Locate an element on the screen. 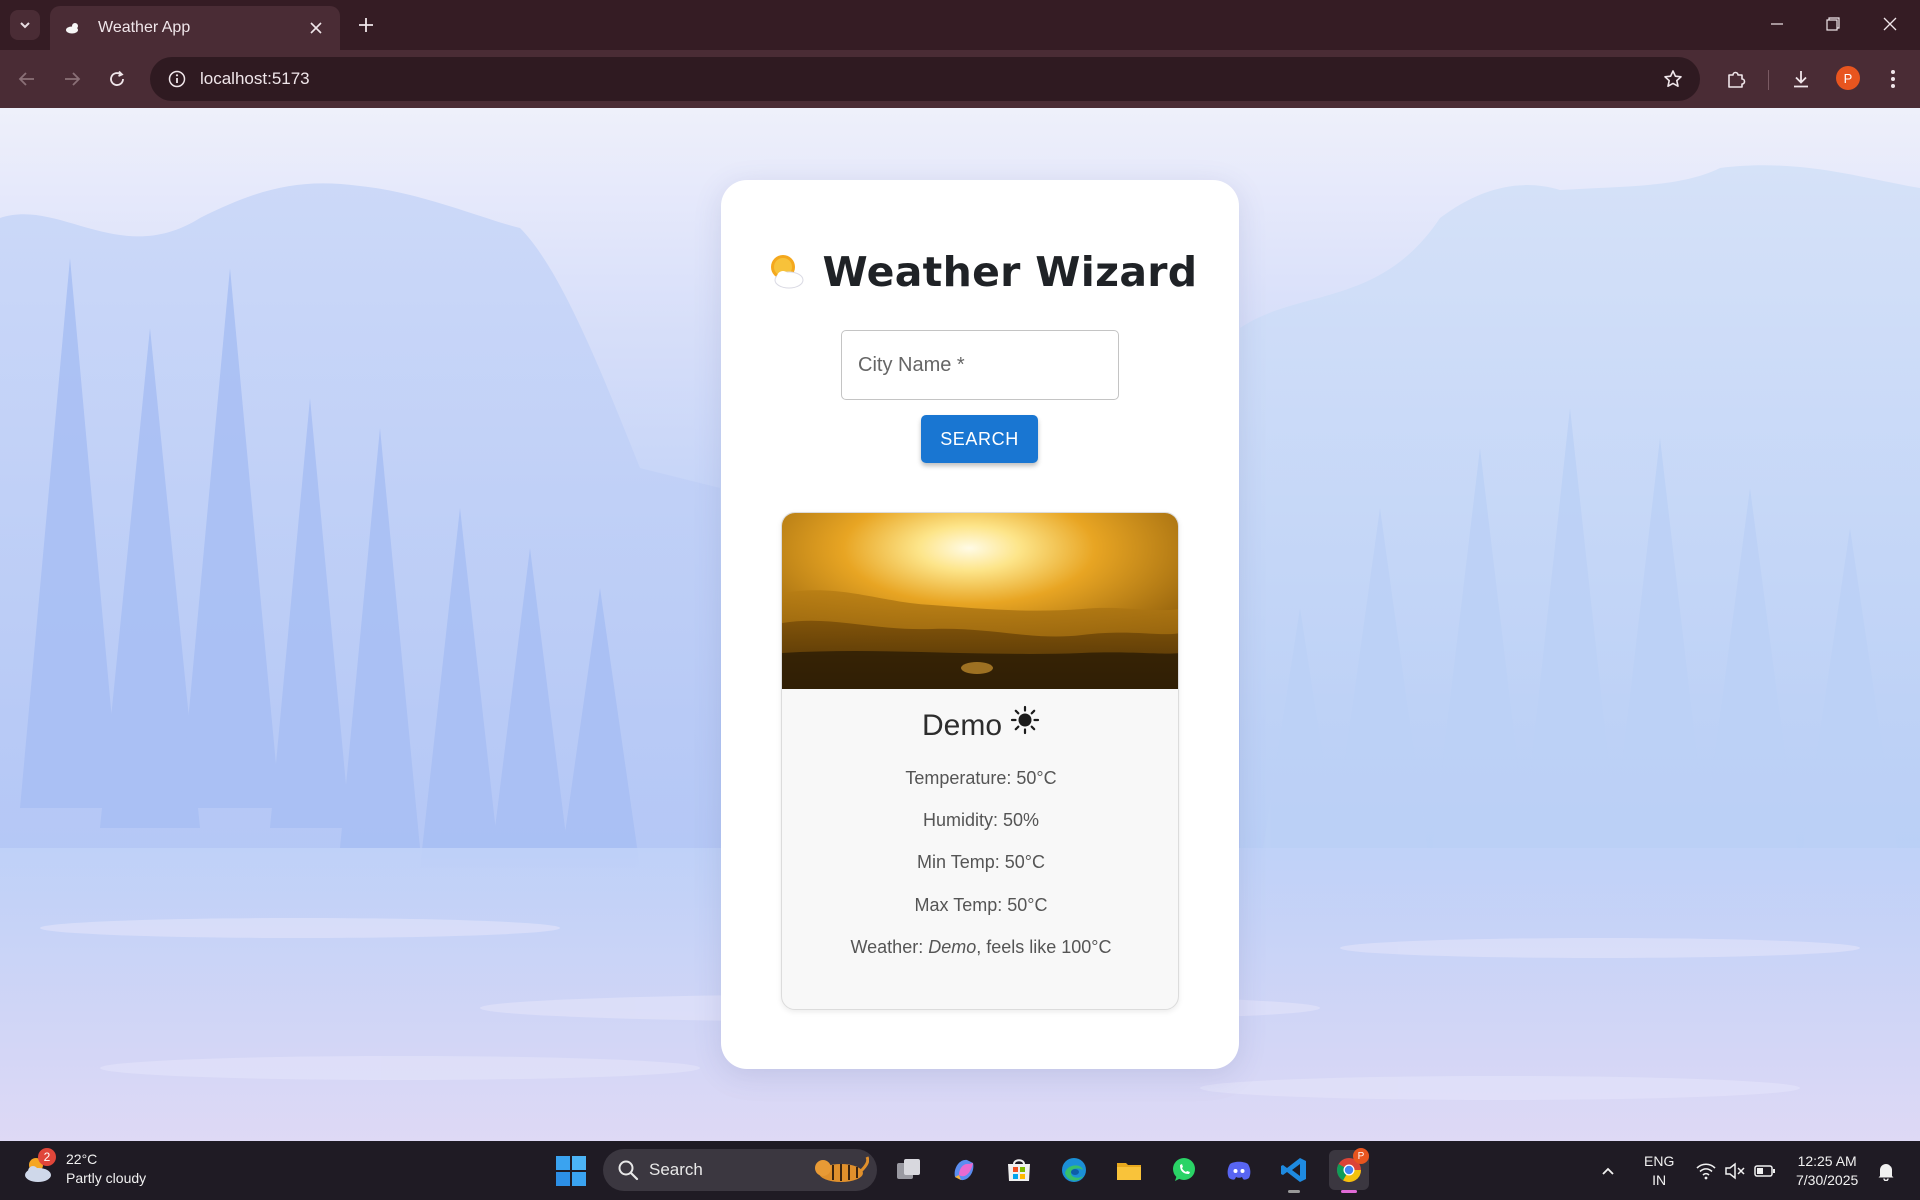 The image size is (1920, 1200). new-tab-button is located at coordinates (366, 25).